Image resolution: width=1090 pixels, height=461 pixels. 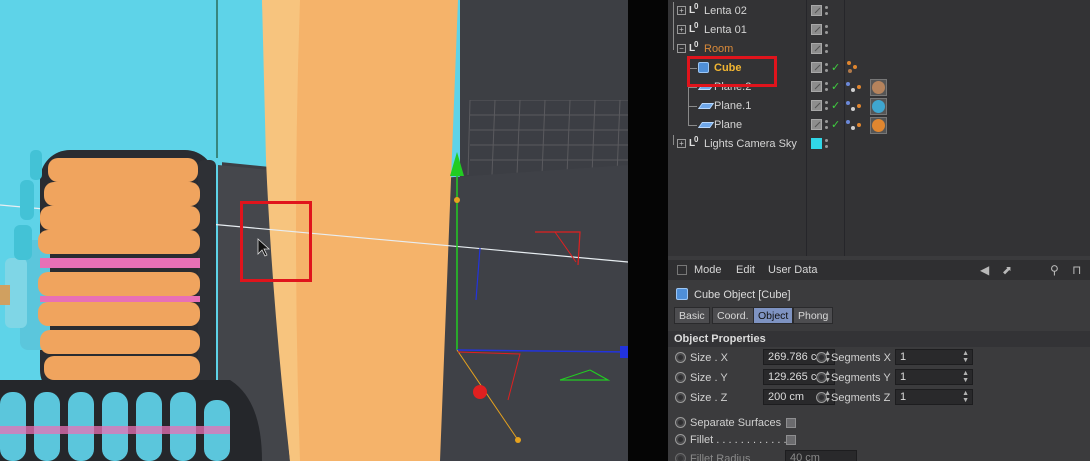 What do you see at coordinates (861, 358) in the screenshot?
I see `segments-x-label: Segments X` at bounding box center [861, 358].